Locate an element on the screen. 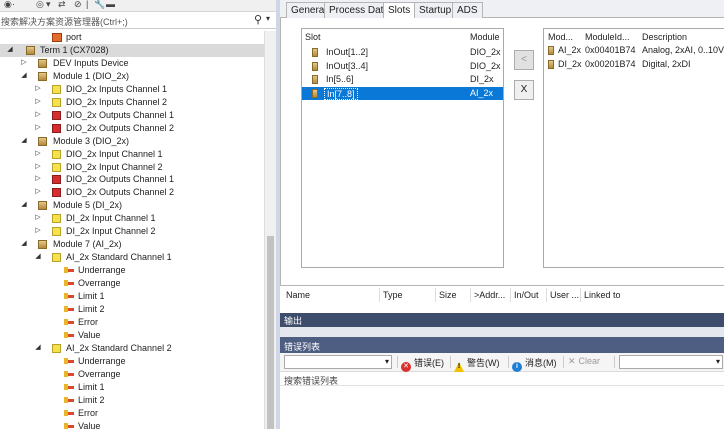  errors-filter-button: ✕ 错误(E) is located at coordinates (422, 364).